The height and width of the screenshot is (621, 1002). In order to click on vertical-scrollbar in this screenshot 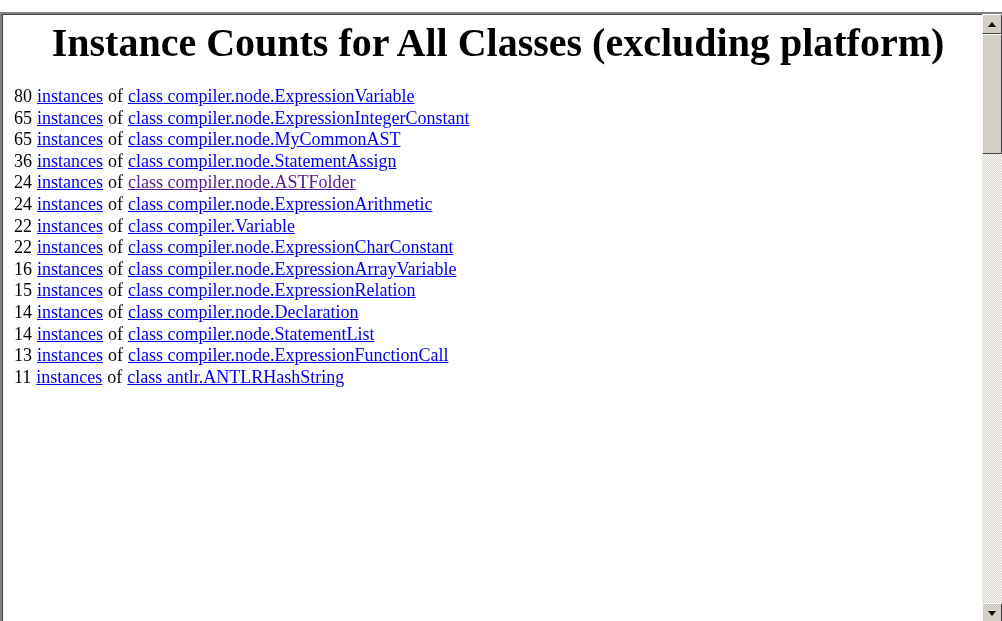, I will do `click(992, 317)`.